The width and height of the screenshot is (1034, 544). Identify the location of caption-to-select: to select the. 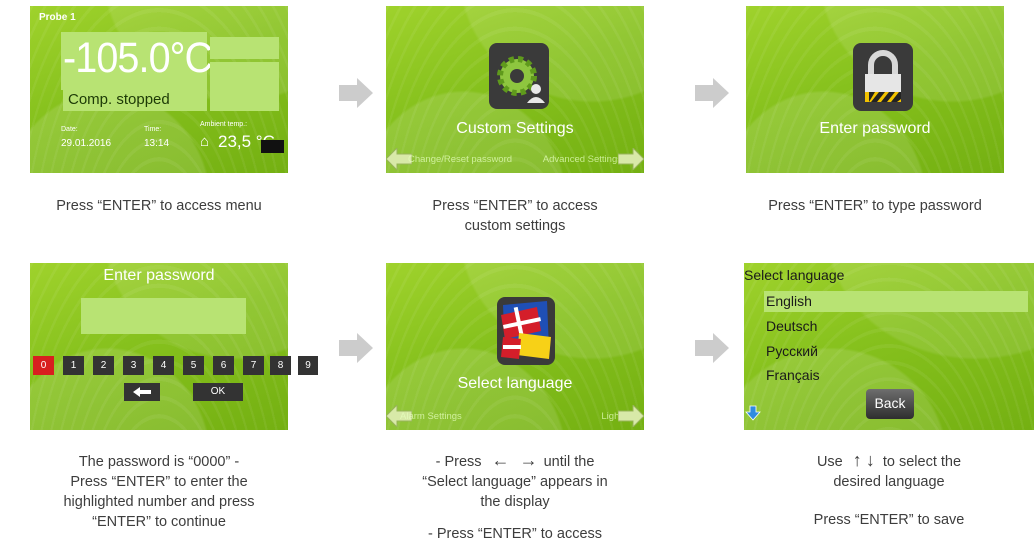
(922, 462).